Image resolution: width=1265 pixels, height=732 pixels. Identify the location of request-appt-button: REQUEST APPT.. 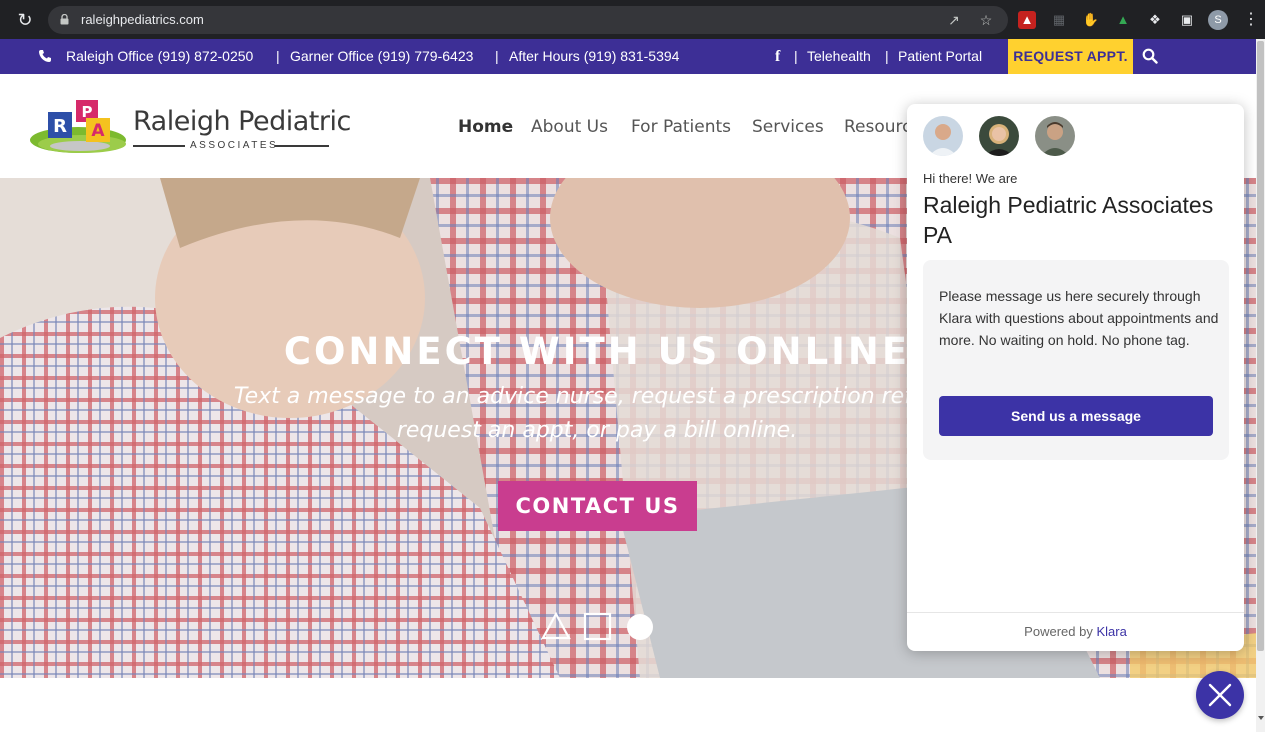
(1070, 56).